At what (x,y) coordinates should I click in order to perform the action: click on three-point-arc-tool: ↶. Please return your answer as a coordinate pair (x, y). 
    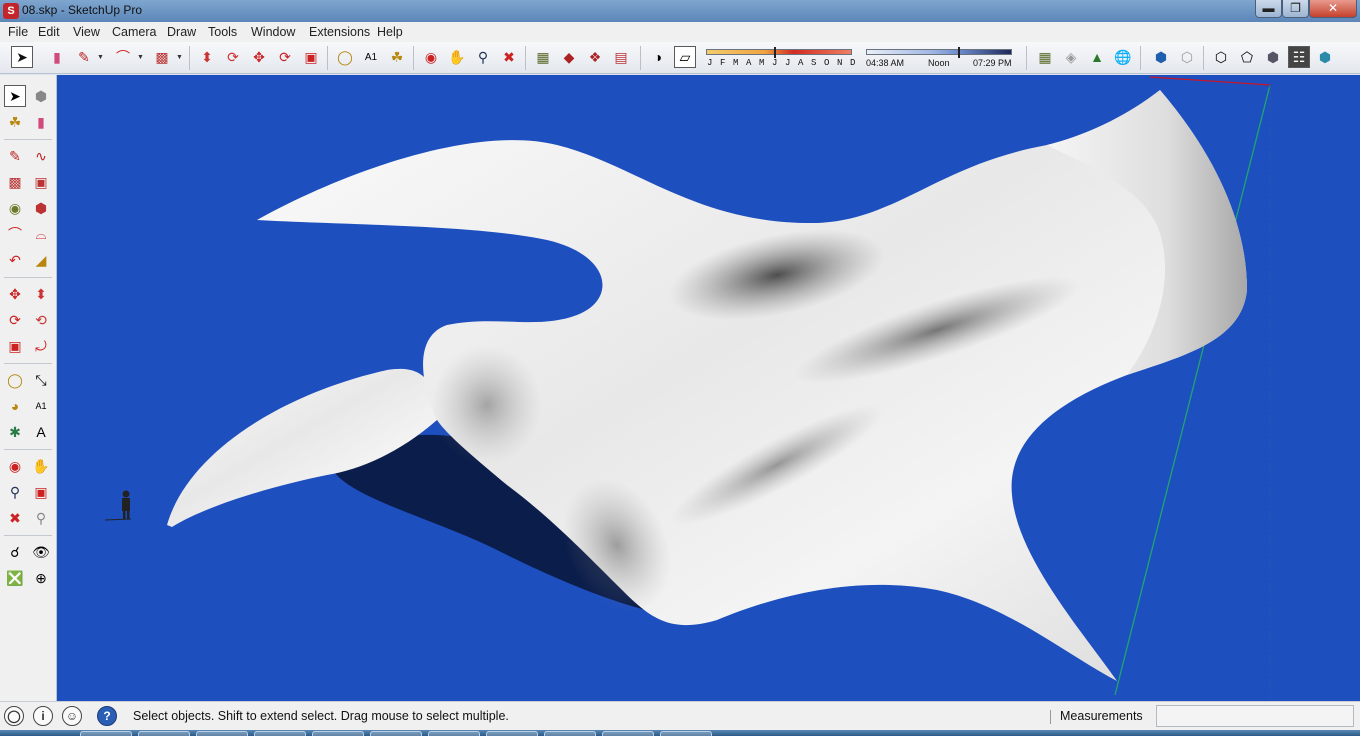
    Looking at the image, I should click on (15, 260).